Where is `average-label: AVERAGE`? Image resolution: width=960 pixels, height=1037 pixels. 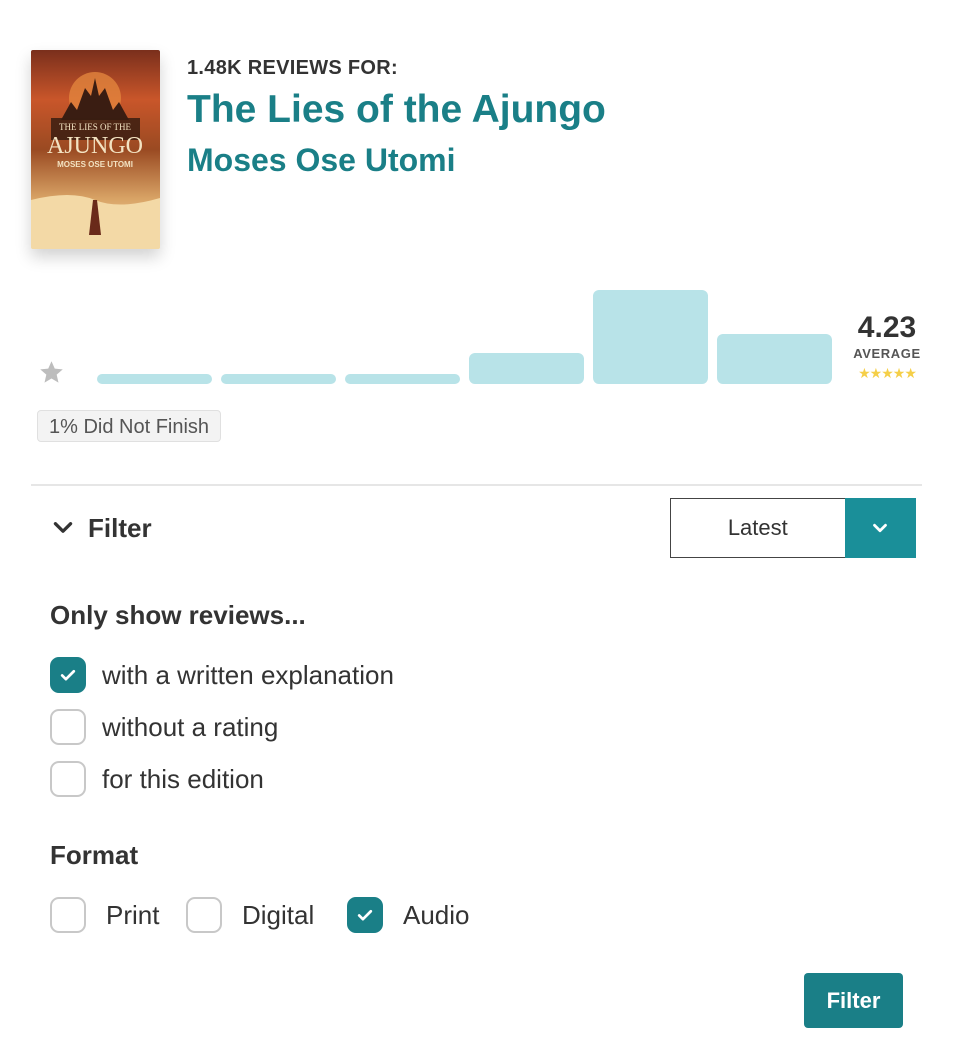 average-label: AVERAGE is located at coordinates (887, 353).